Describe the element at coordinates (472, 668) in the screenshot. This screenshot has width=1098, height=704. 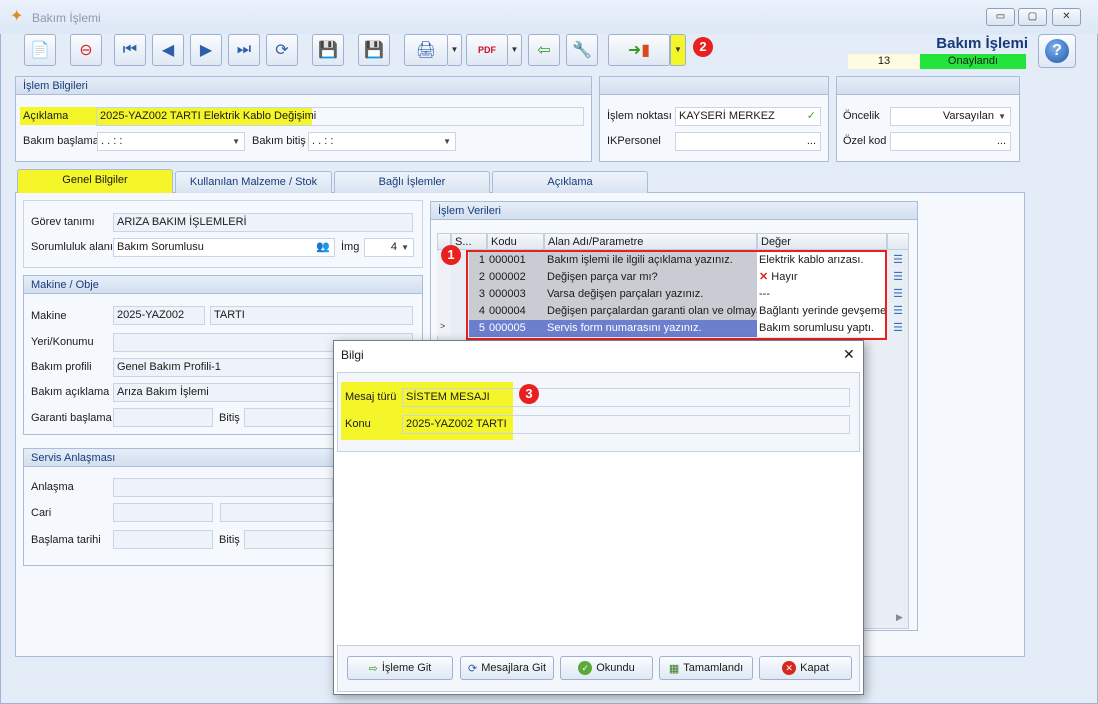
I see `messages-icon: ⟳` at that location.